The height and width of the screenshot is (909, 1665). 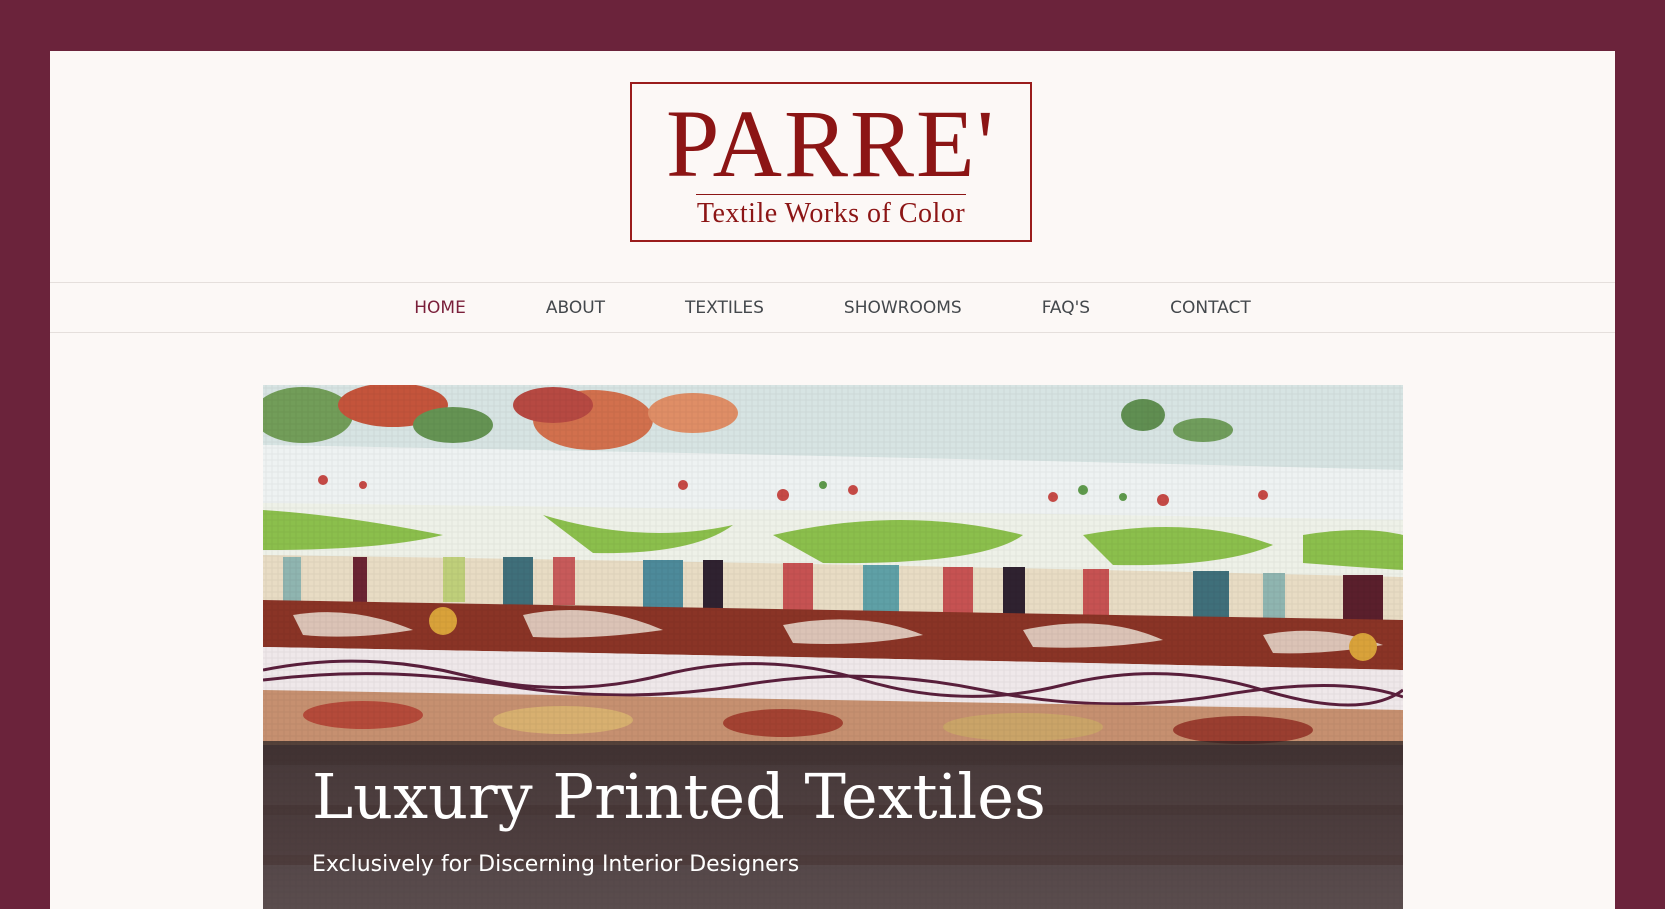 I want to click on nav-item-textiles: TEXTILES, so click(x=724, y=308).